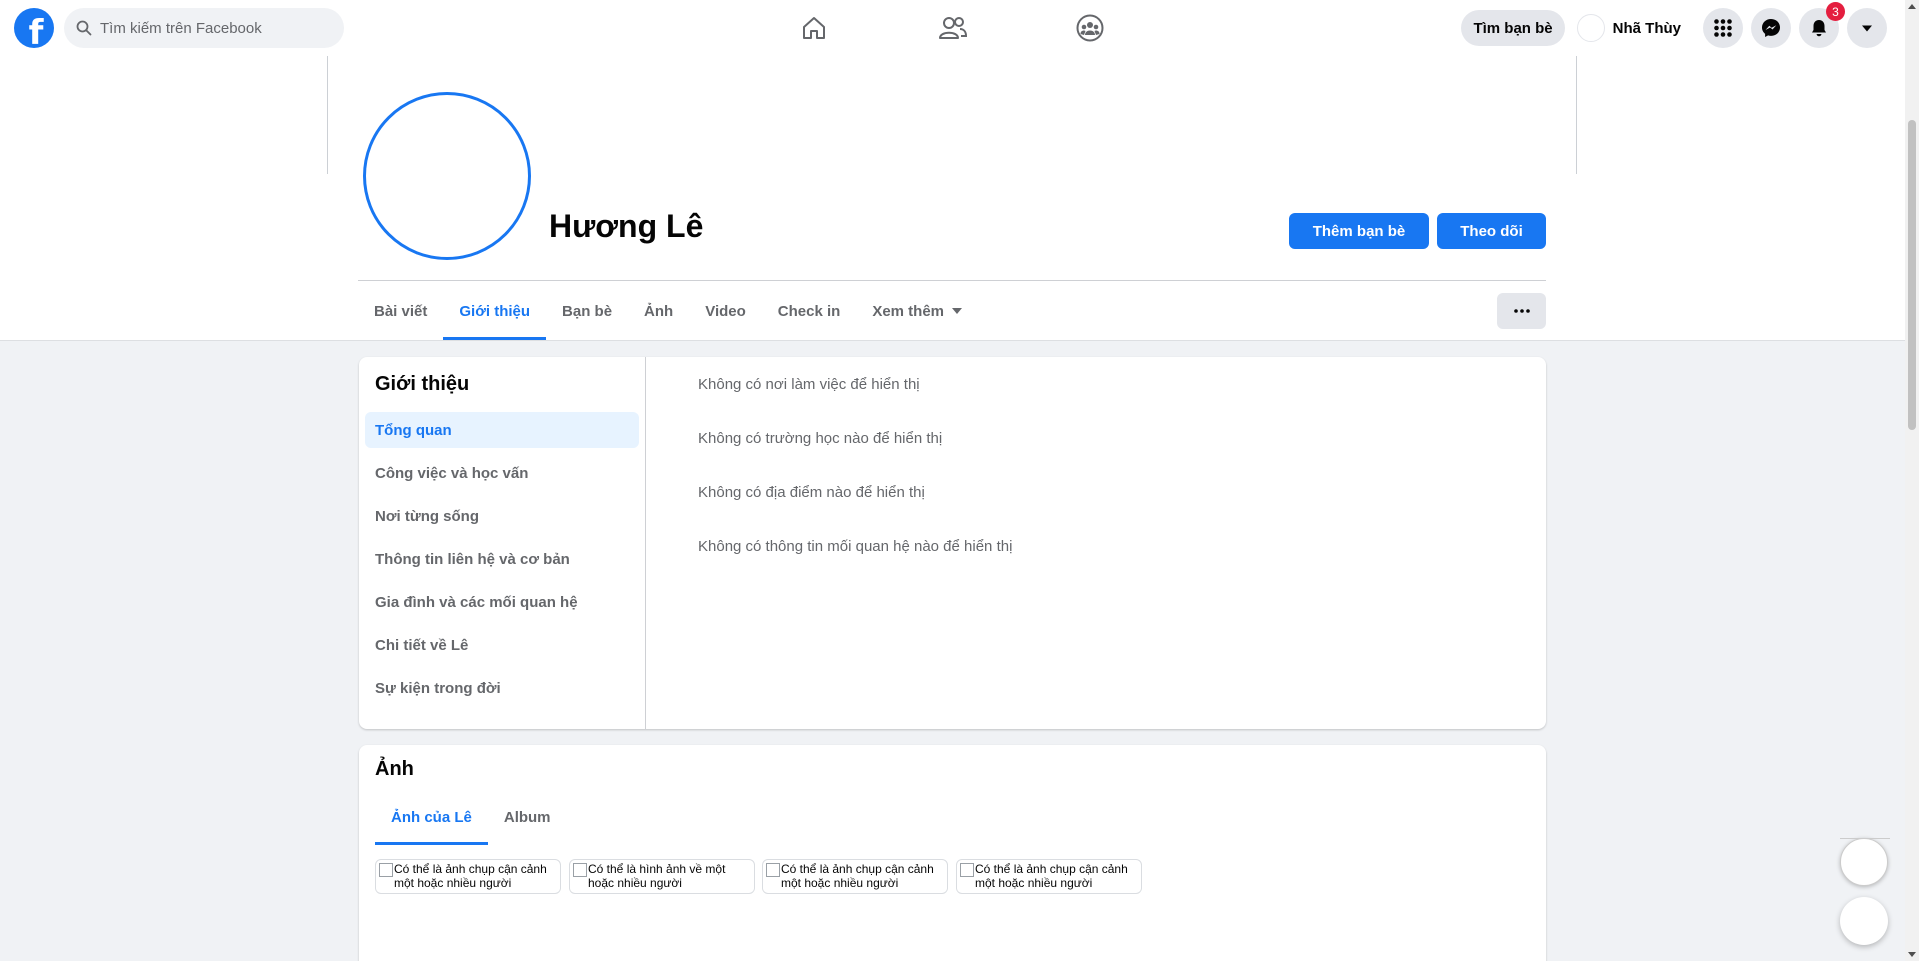  Describe the element at coordinates (527, 817) in the screenshot. I see `tab-albums: Album` at that location.